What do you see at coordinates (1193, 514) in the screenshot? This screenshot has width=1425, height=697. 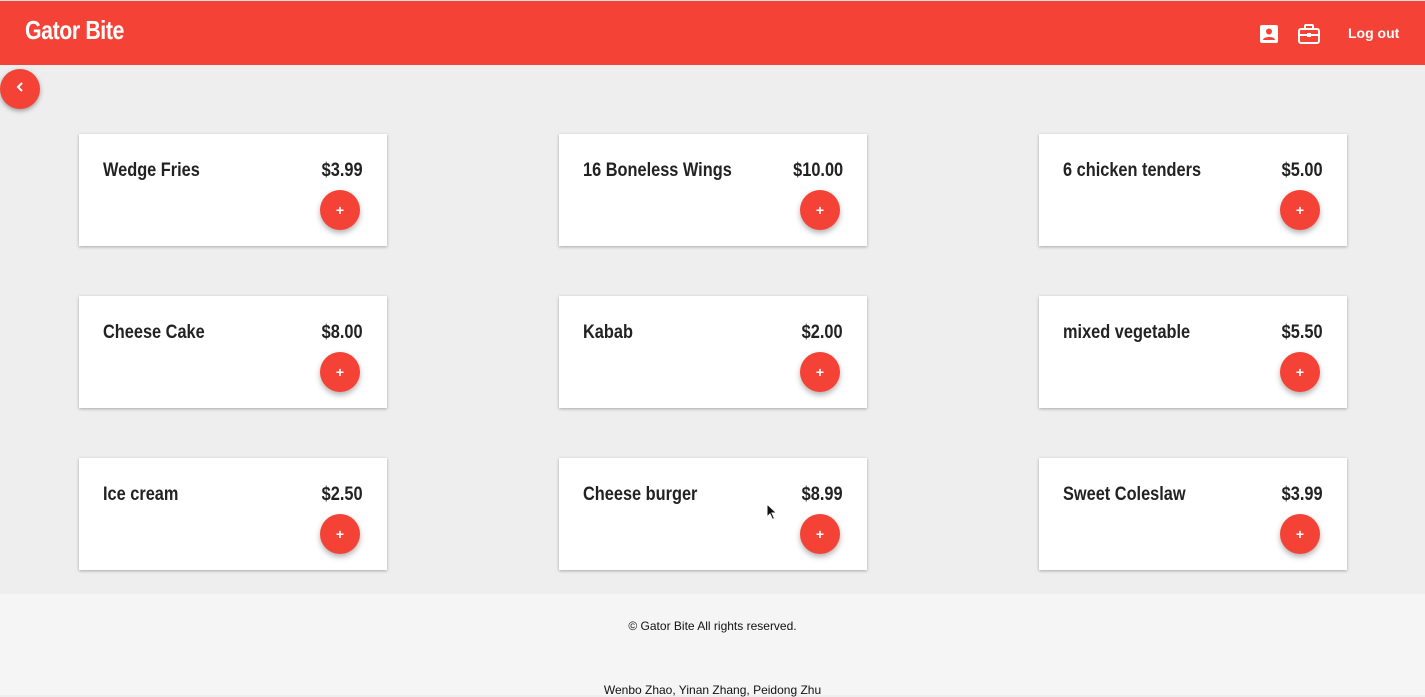 I see `menu-item-card: Sweet Coleslaw $3.99 +` at bounding box center [1193, 514].